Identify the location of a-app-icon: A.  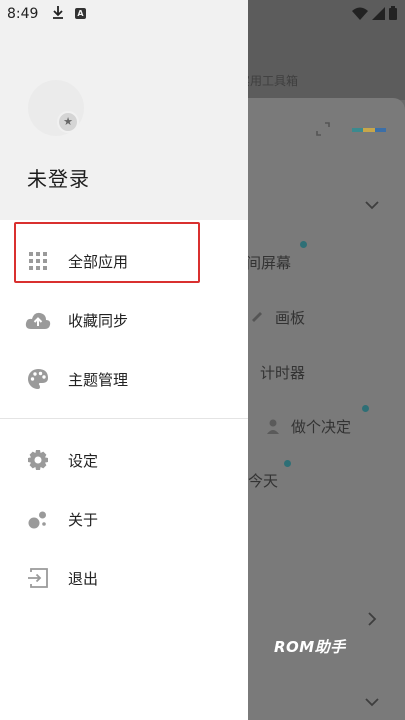
(80, 13).